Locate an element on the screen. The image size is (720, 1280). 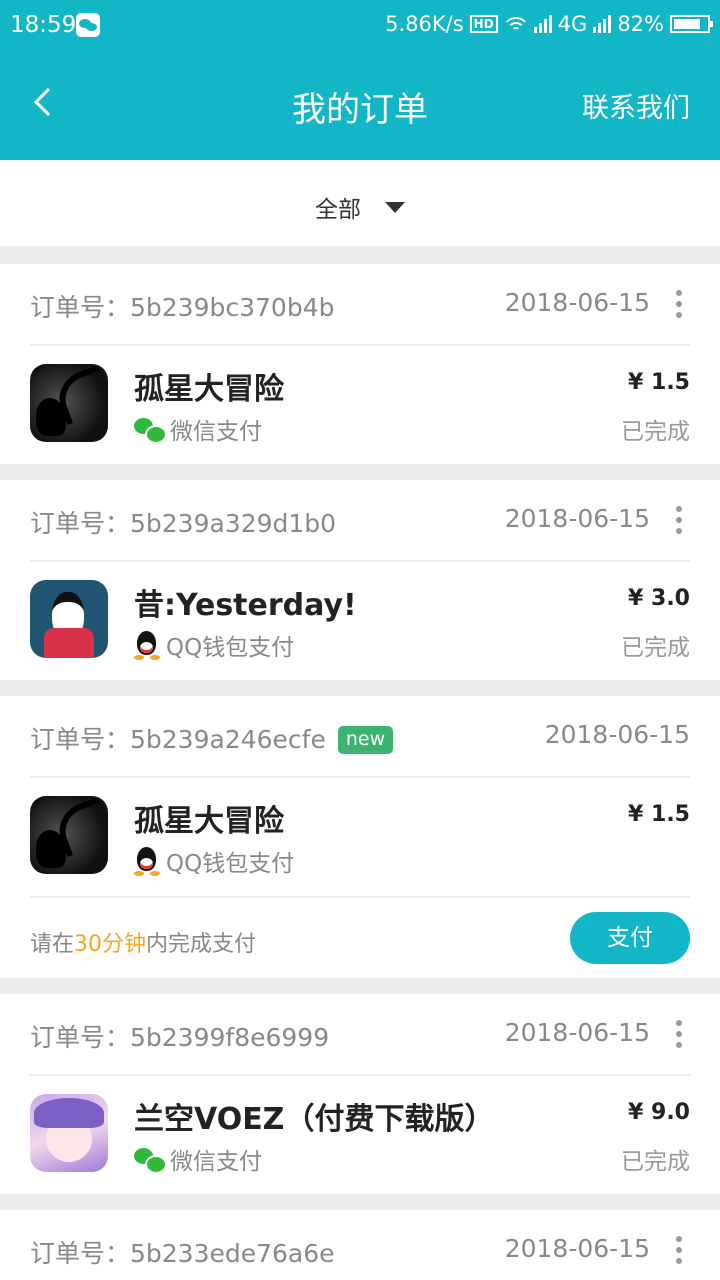
order-header: 订单号：5b233ede76a6e 2018-06-15 is located at coordinates (360, 1245).